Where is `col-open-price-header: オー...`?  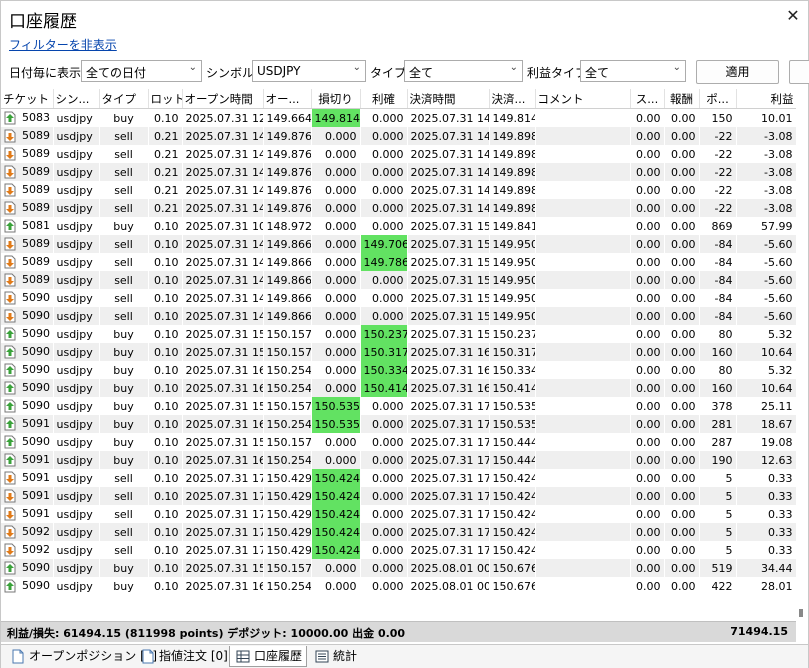
col-open-price-header: オー... is located at coordinates (287, 99).